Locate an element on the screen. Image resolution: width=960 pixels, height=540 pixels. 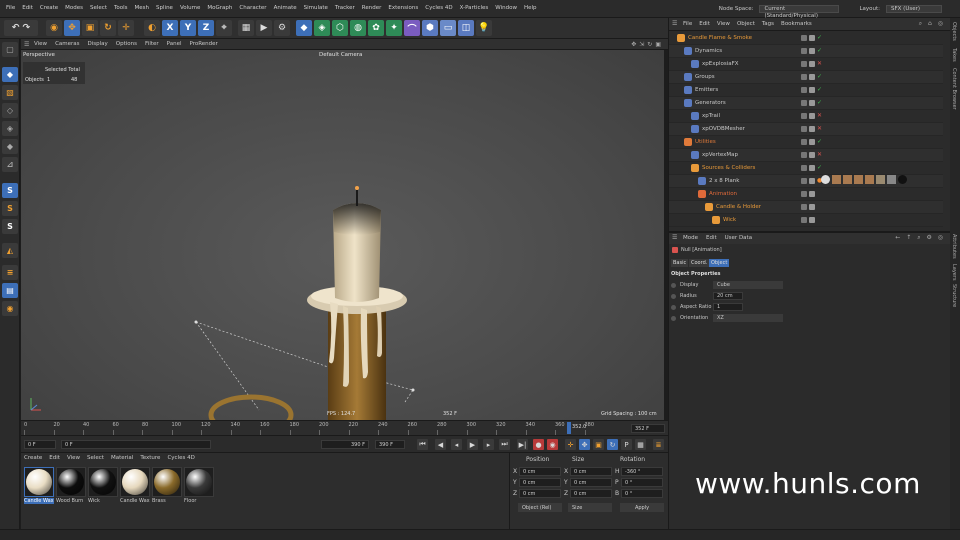
object-manager-menu-icon: ☰ is located at coordinates (674, 23).